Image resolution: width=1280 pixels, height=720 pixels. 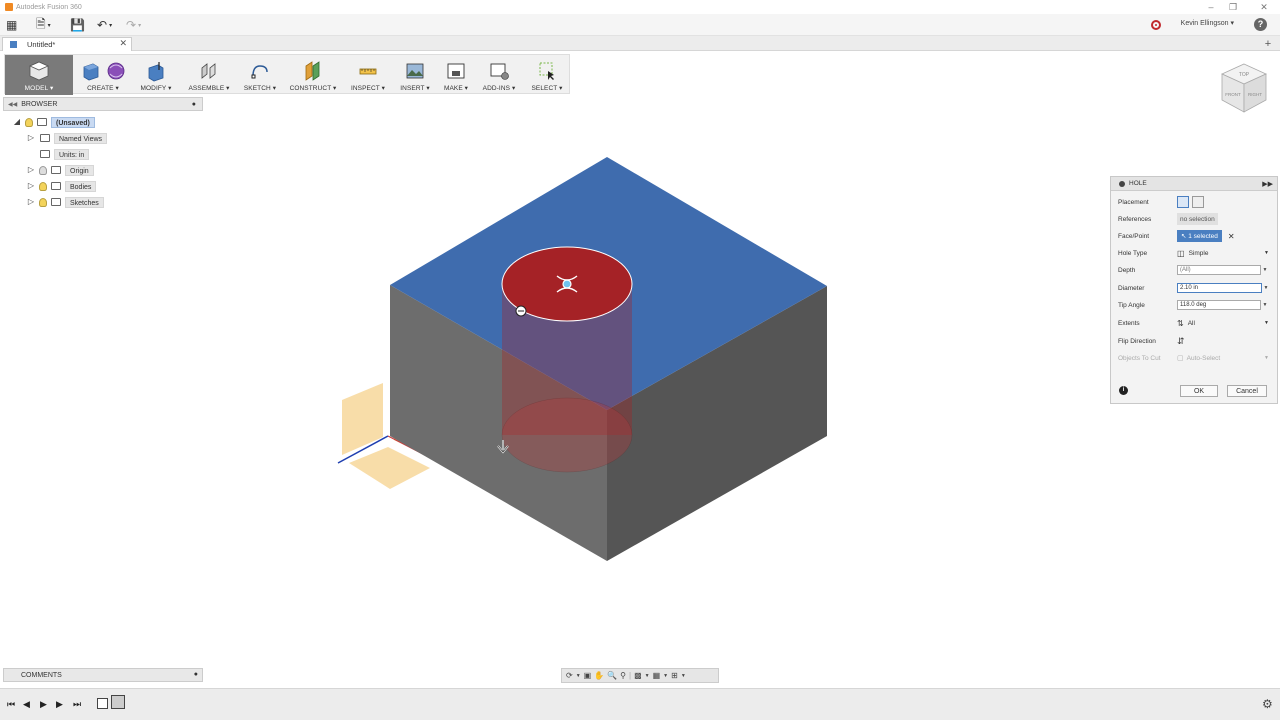 What do you see at coordinates (657, 675) in the screenshot?
I see `grid-settings-icon: ▦` at bounding box center [657, 675].